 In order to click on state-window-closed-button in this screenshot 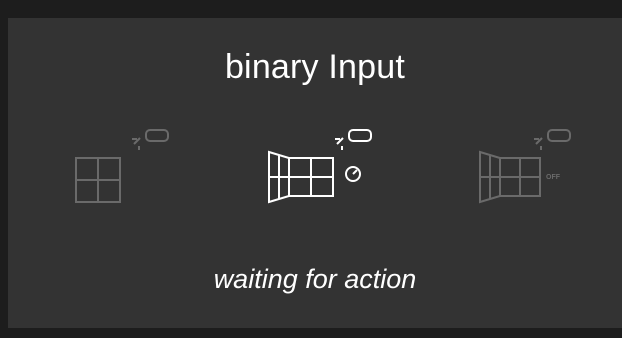, I will do `click(124, 172)`.